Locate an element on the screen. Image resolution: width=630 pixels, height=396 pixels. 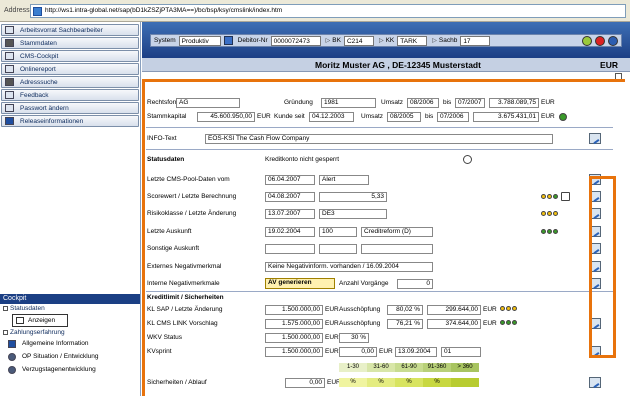
stammkapital-field: 45.600.950,00 is located at coordinates (226, 117).